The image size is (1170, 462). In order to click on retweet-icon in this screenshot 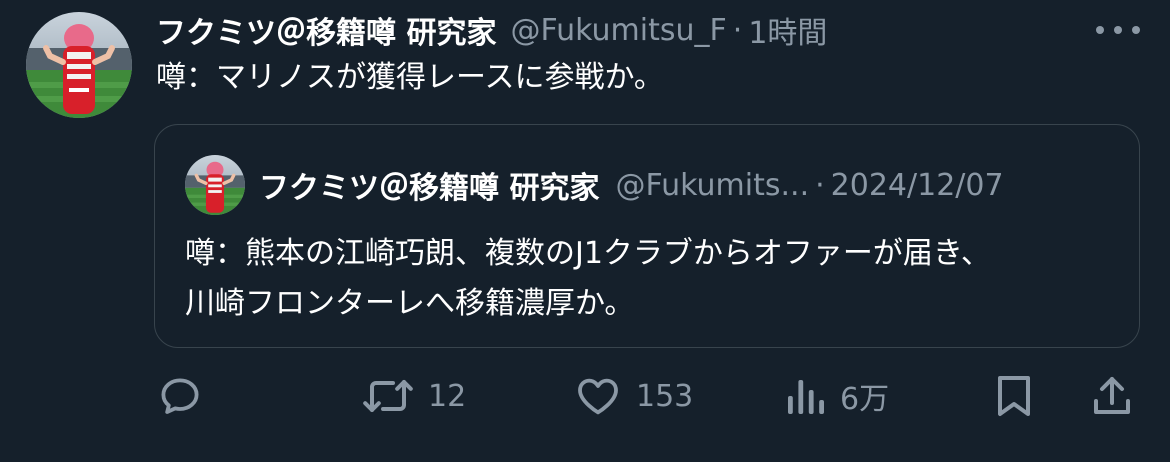, I will do `click(388, 396)`.